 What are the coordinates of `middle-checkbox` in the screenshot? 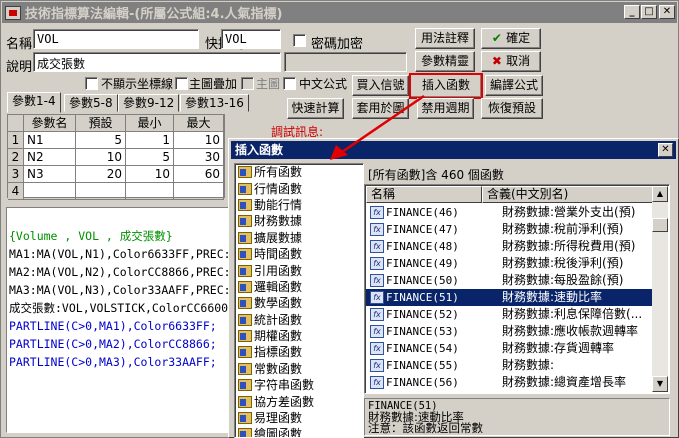 It's located at (289, 83).